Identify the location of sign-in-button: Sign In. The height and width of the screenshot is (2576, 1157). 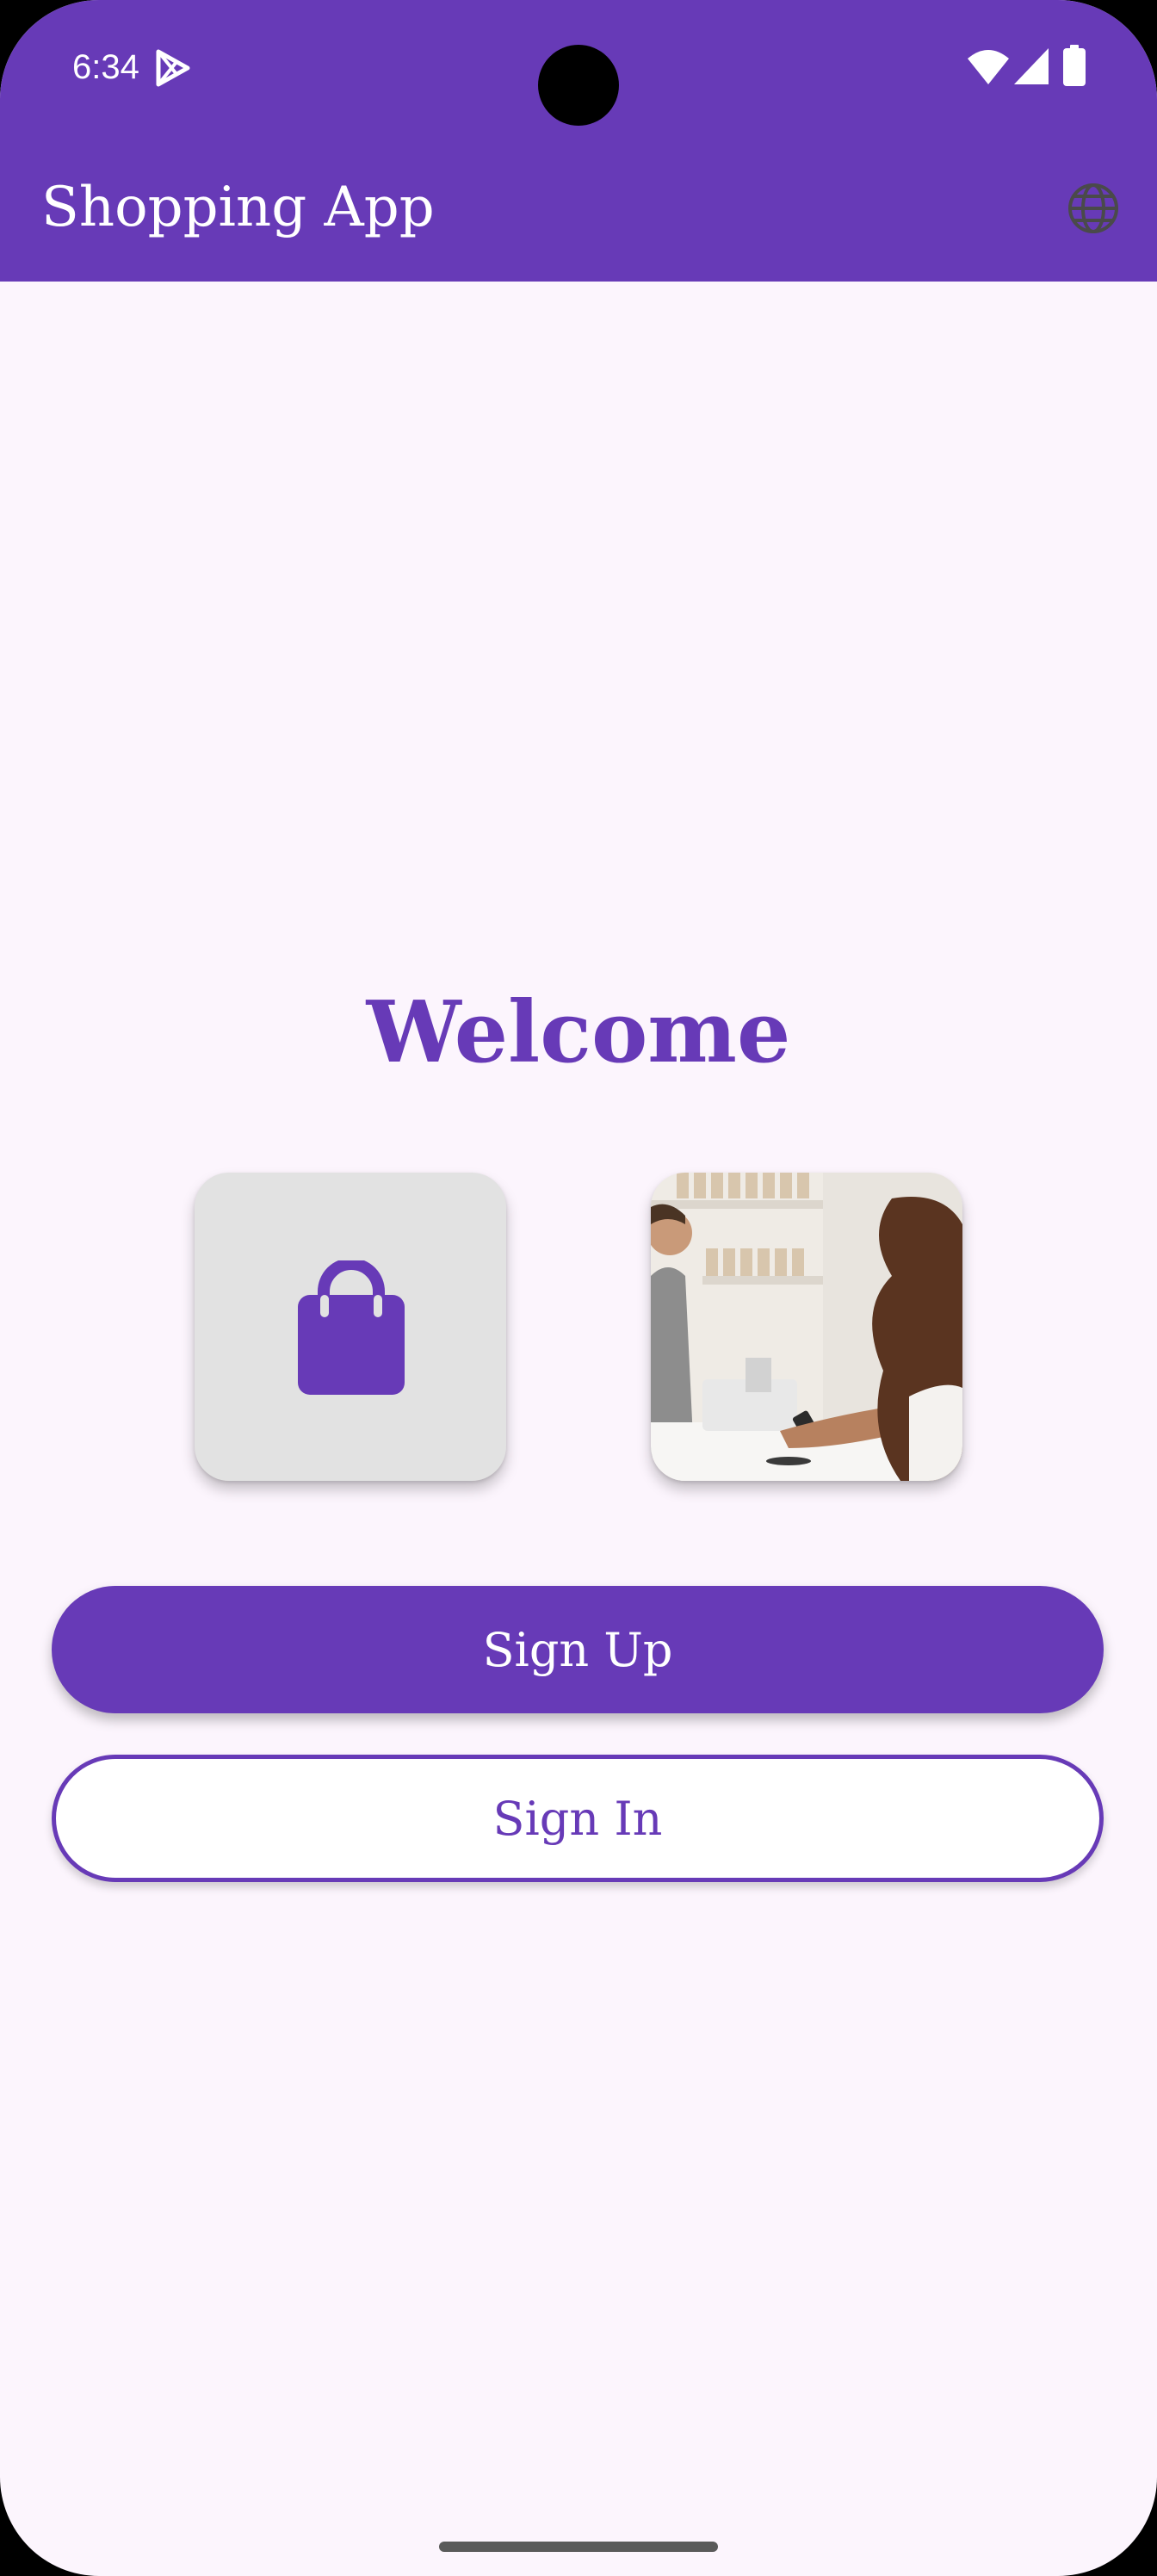
(578, 1818).